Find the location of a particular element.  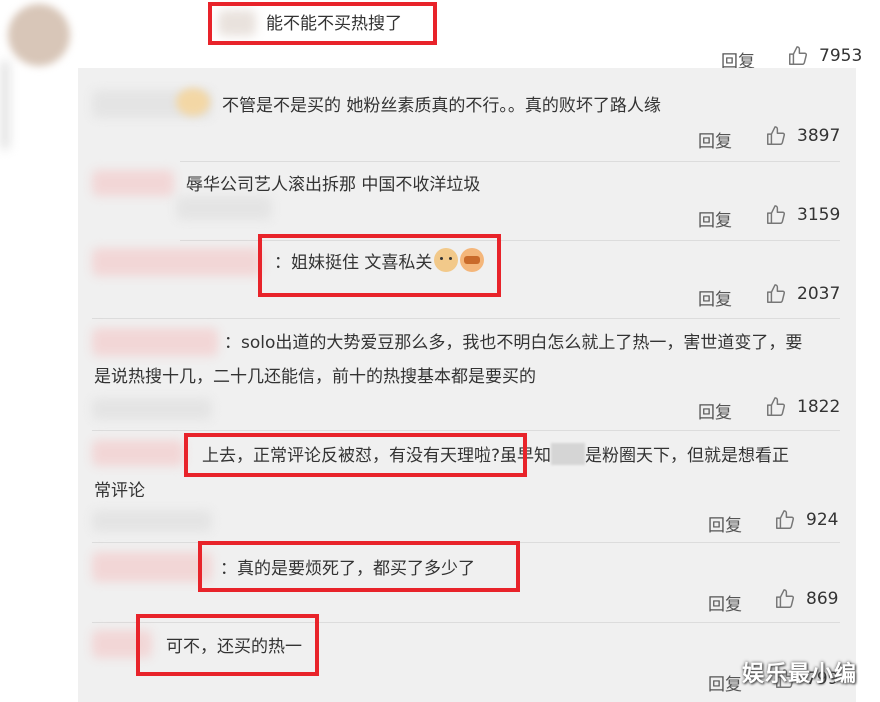

comment-text: 辱华公司艺人滚出拆那 中国不收洋垃圾 is located at coordinates (333, 185).